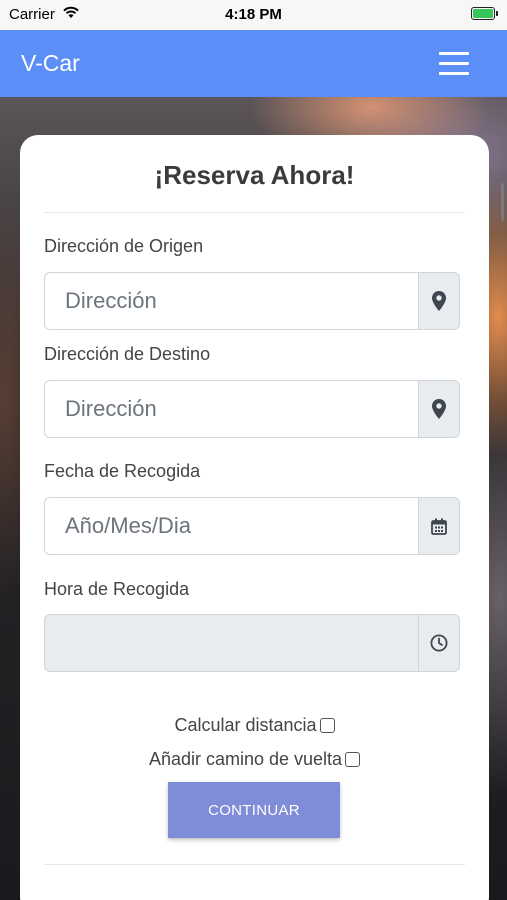  Describe the element at coordinates (502, 202) in the screenshot. I see `scroll-indicator` at that location.